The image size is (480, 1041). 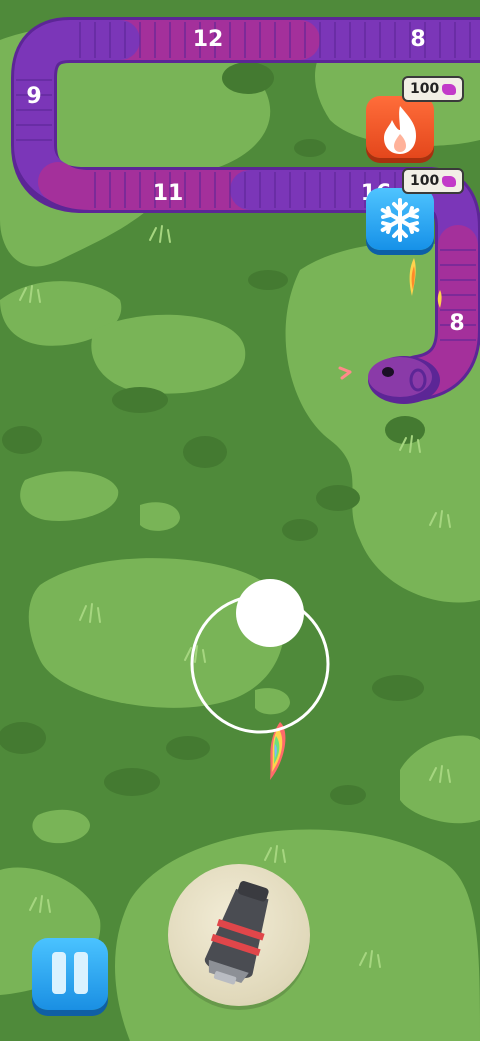 What do you see at coordinates (237, 932) in the screenshot?
I see `cannon-icon` at bounding box center [237, 932].